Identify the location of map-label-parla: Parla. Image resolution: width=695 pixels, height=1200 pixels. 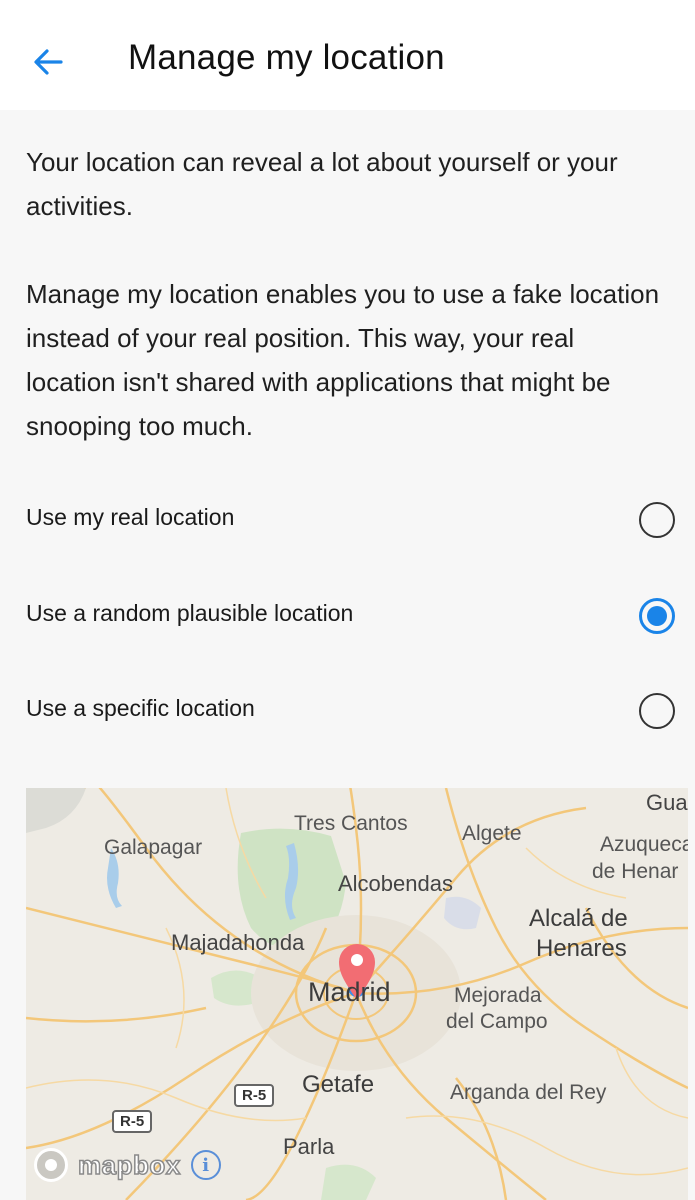
(309, 1146).